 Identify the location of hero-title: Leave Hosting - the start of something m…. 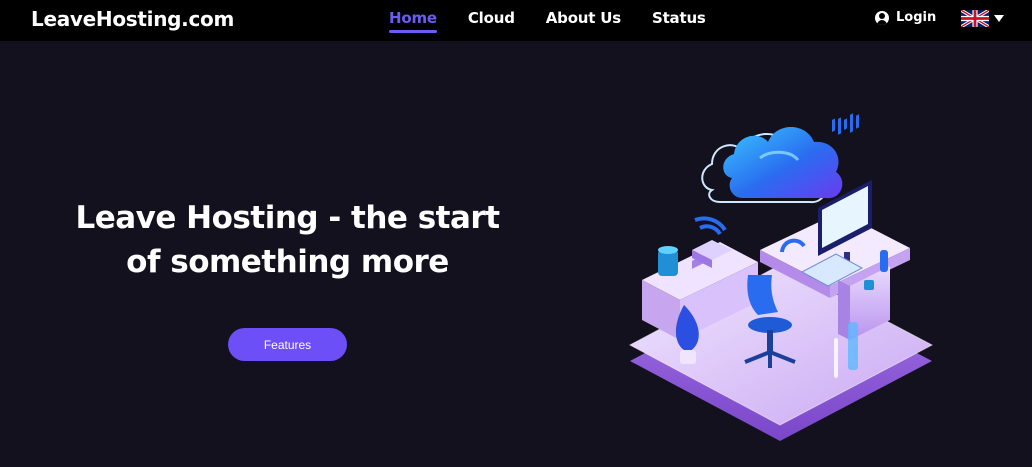
(287, 240).